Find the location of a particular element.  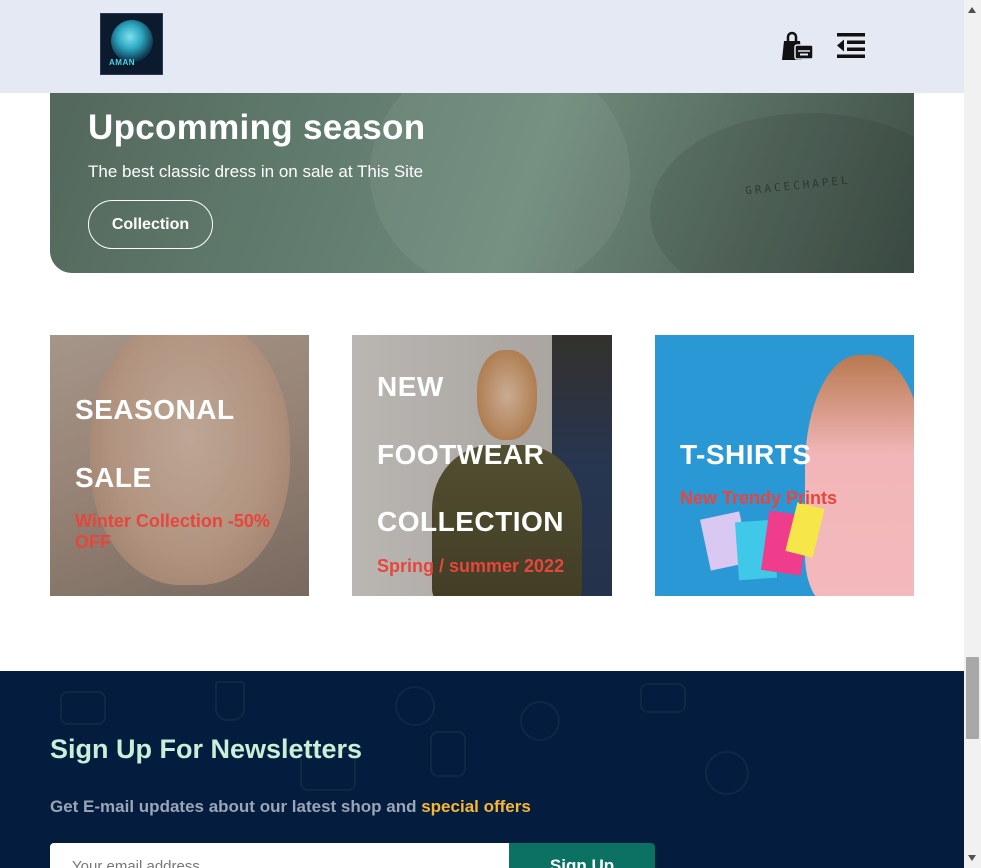

scroll-down-arrow-icon is located at coordinates (972, 858).